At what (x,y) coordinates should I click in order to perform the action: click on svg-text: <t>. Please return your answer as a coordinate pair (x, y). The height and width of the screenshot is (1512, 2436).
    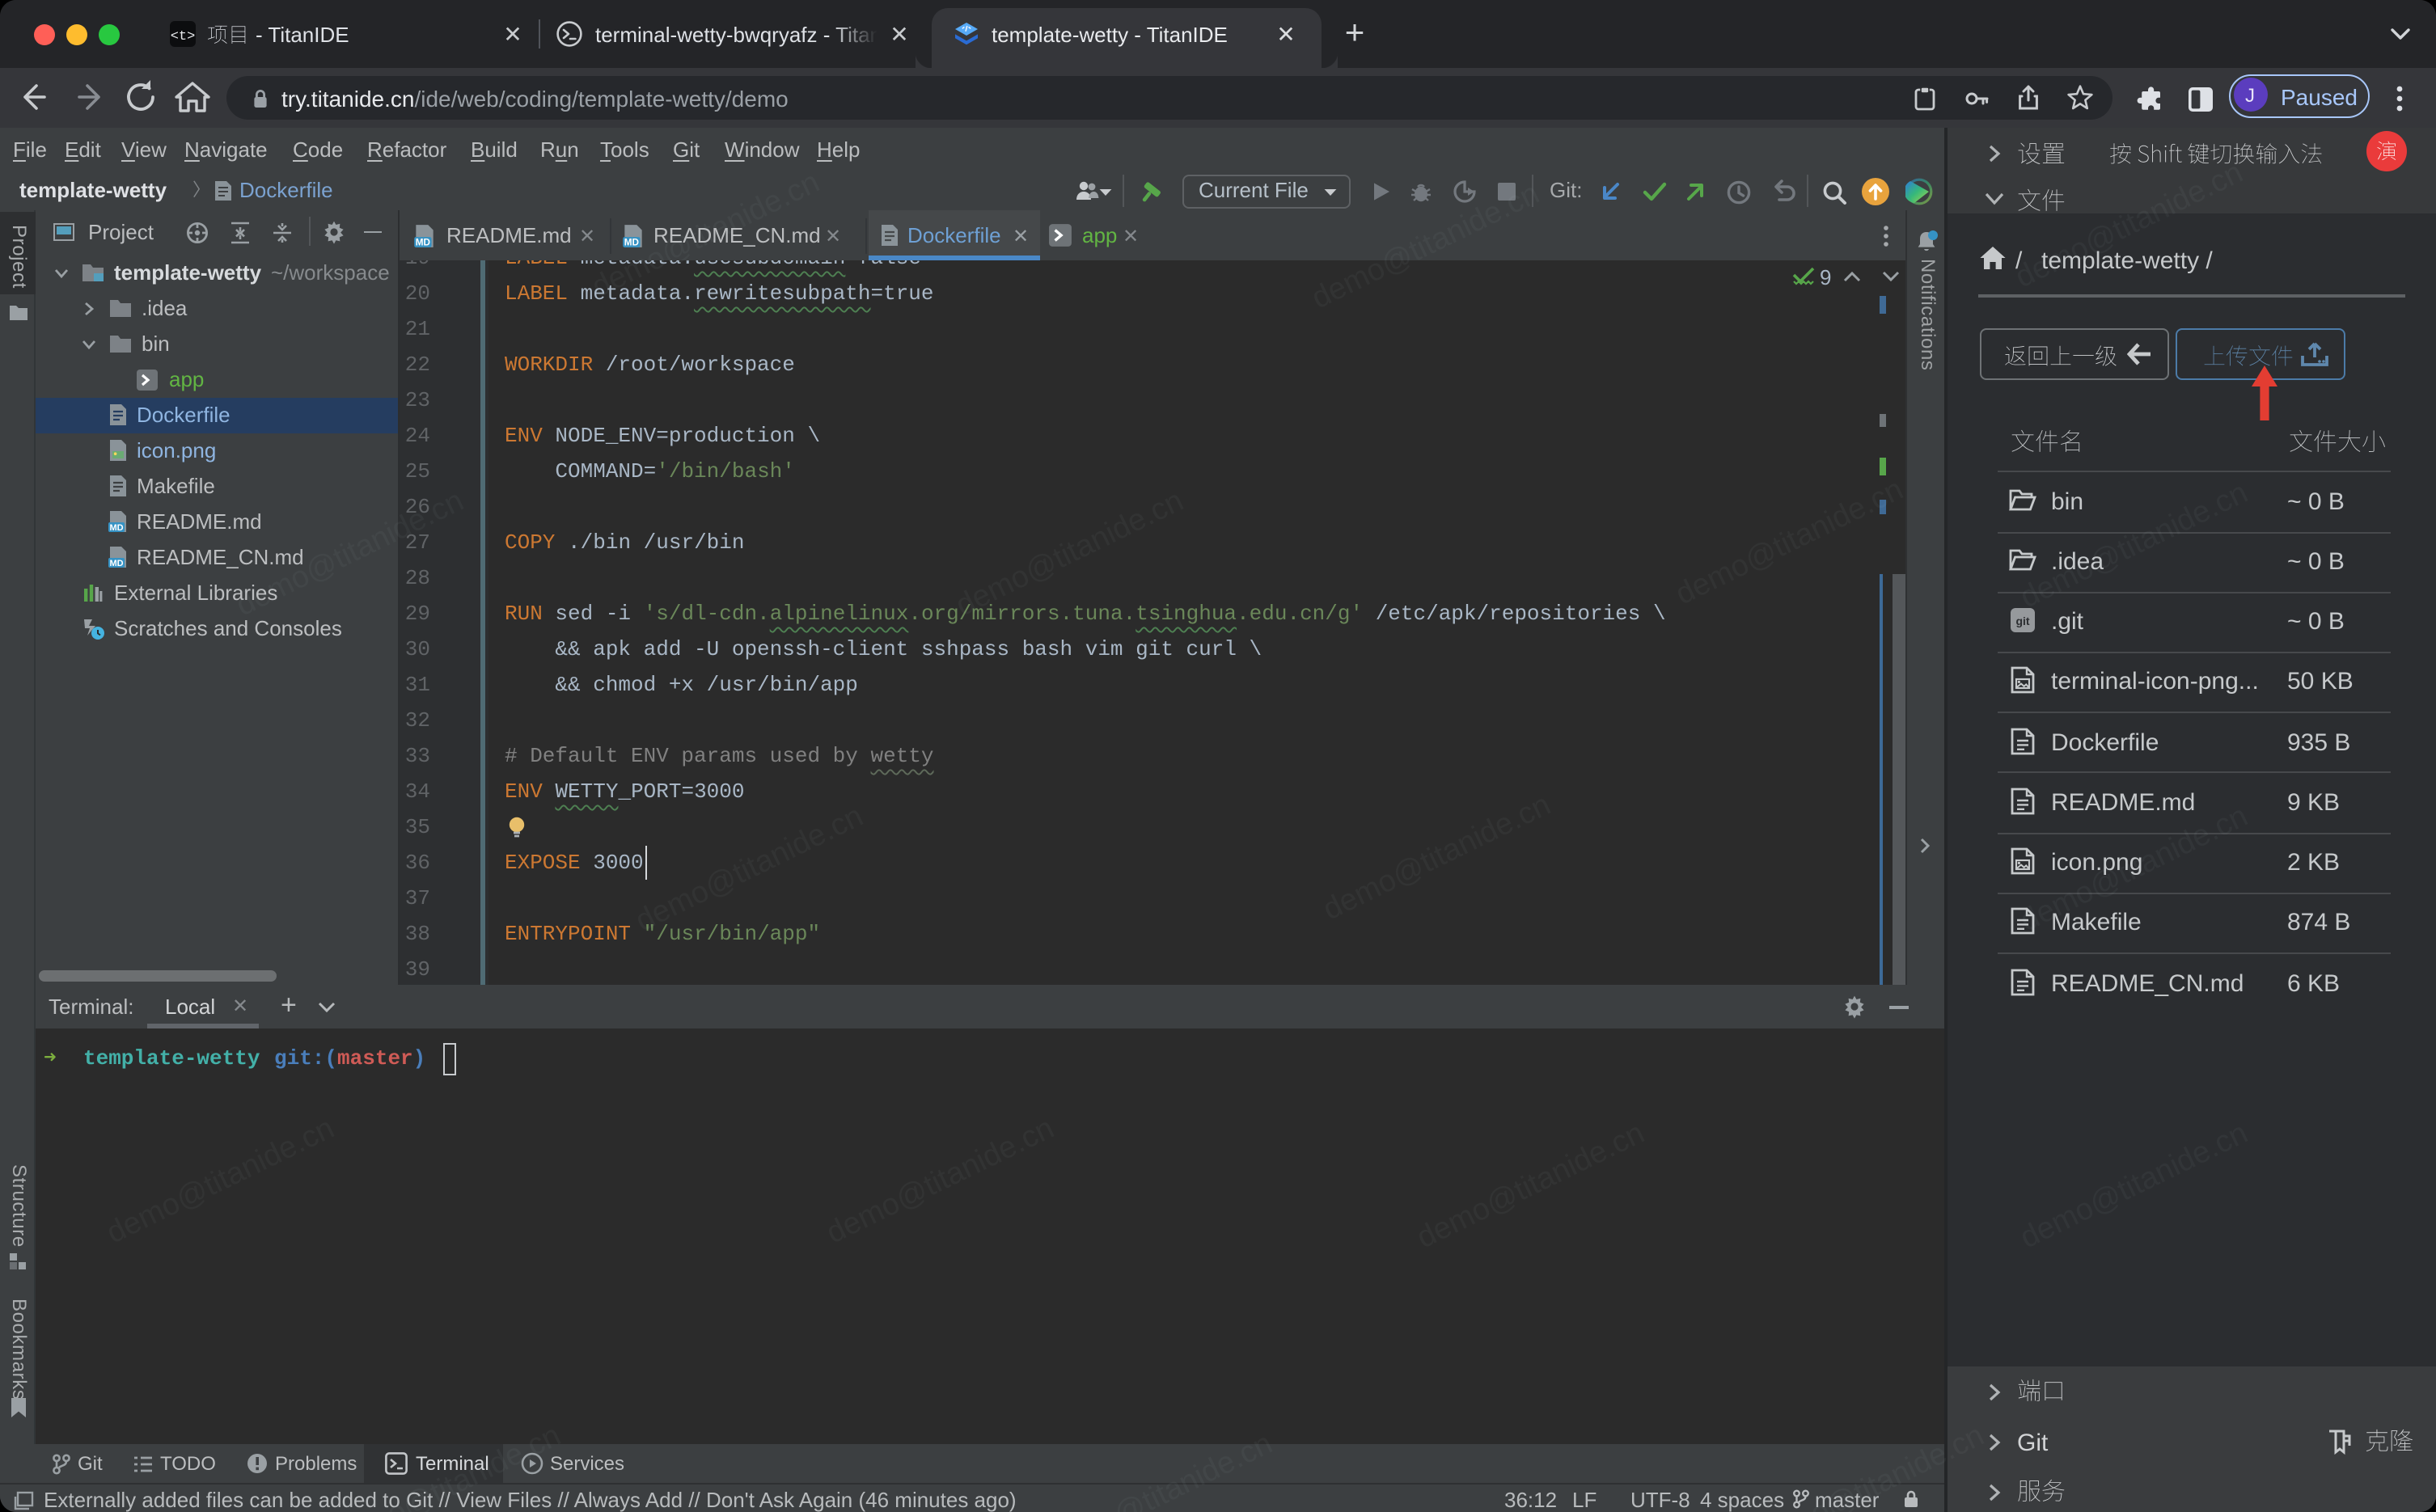
    Looking at the image, I should click on (183, 36).